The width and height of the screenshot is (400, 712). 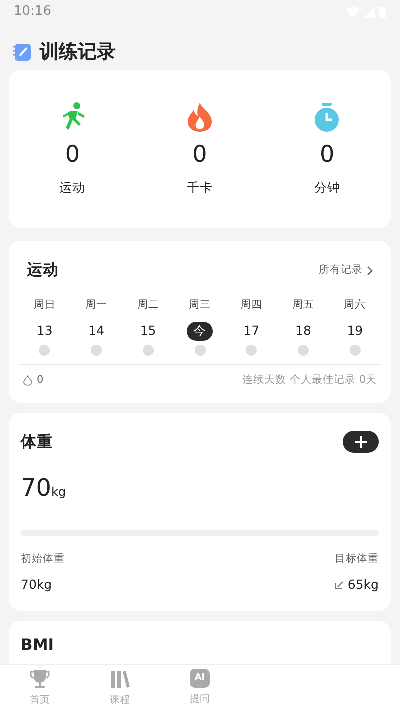 What do you see at coordinates (45, 331) in the screenshot?
I see `date-label: 13` at bounding box center [45, 331].